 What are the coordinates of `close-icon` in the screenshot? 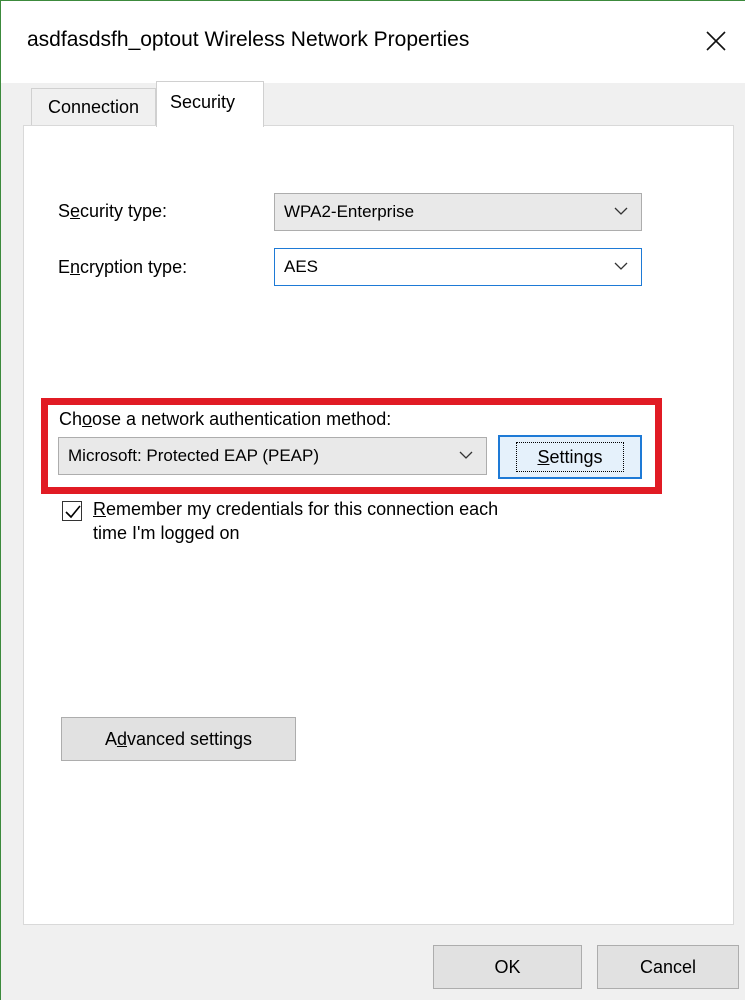 It's located at (716, 41).